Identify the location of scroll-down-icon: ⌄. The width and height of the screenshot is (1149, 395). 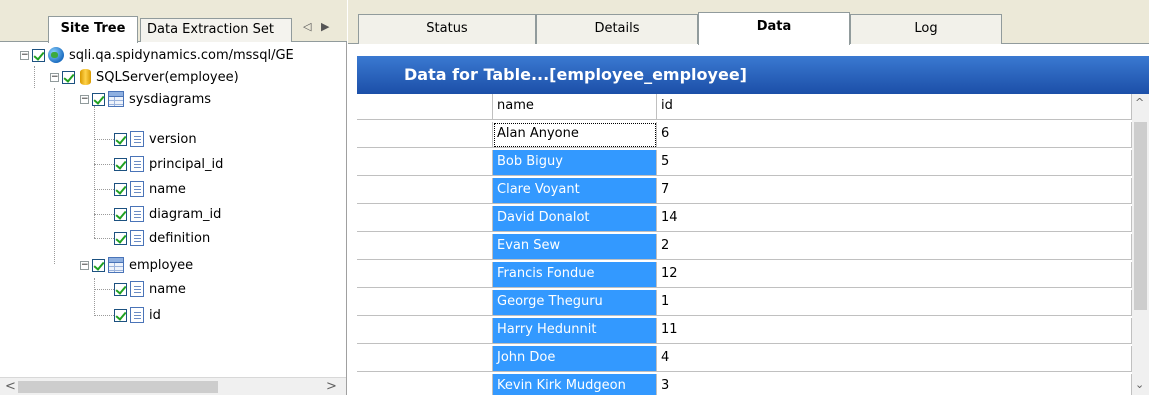
(1139, 384).